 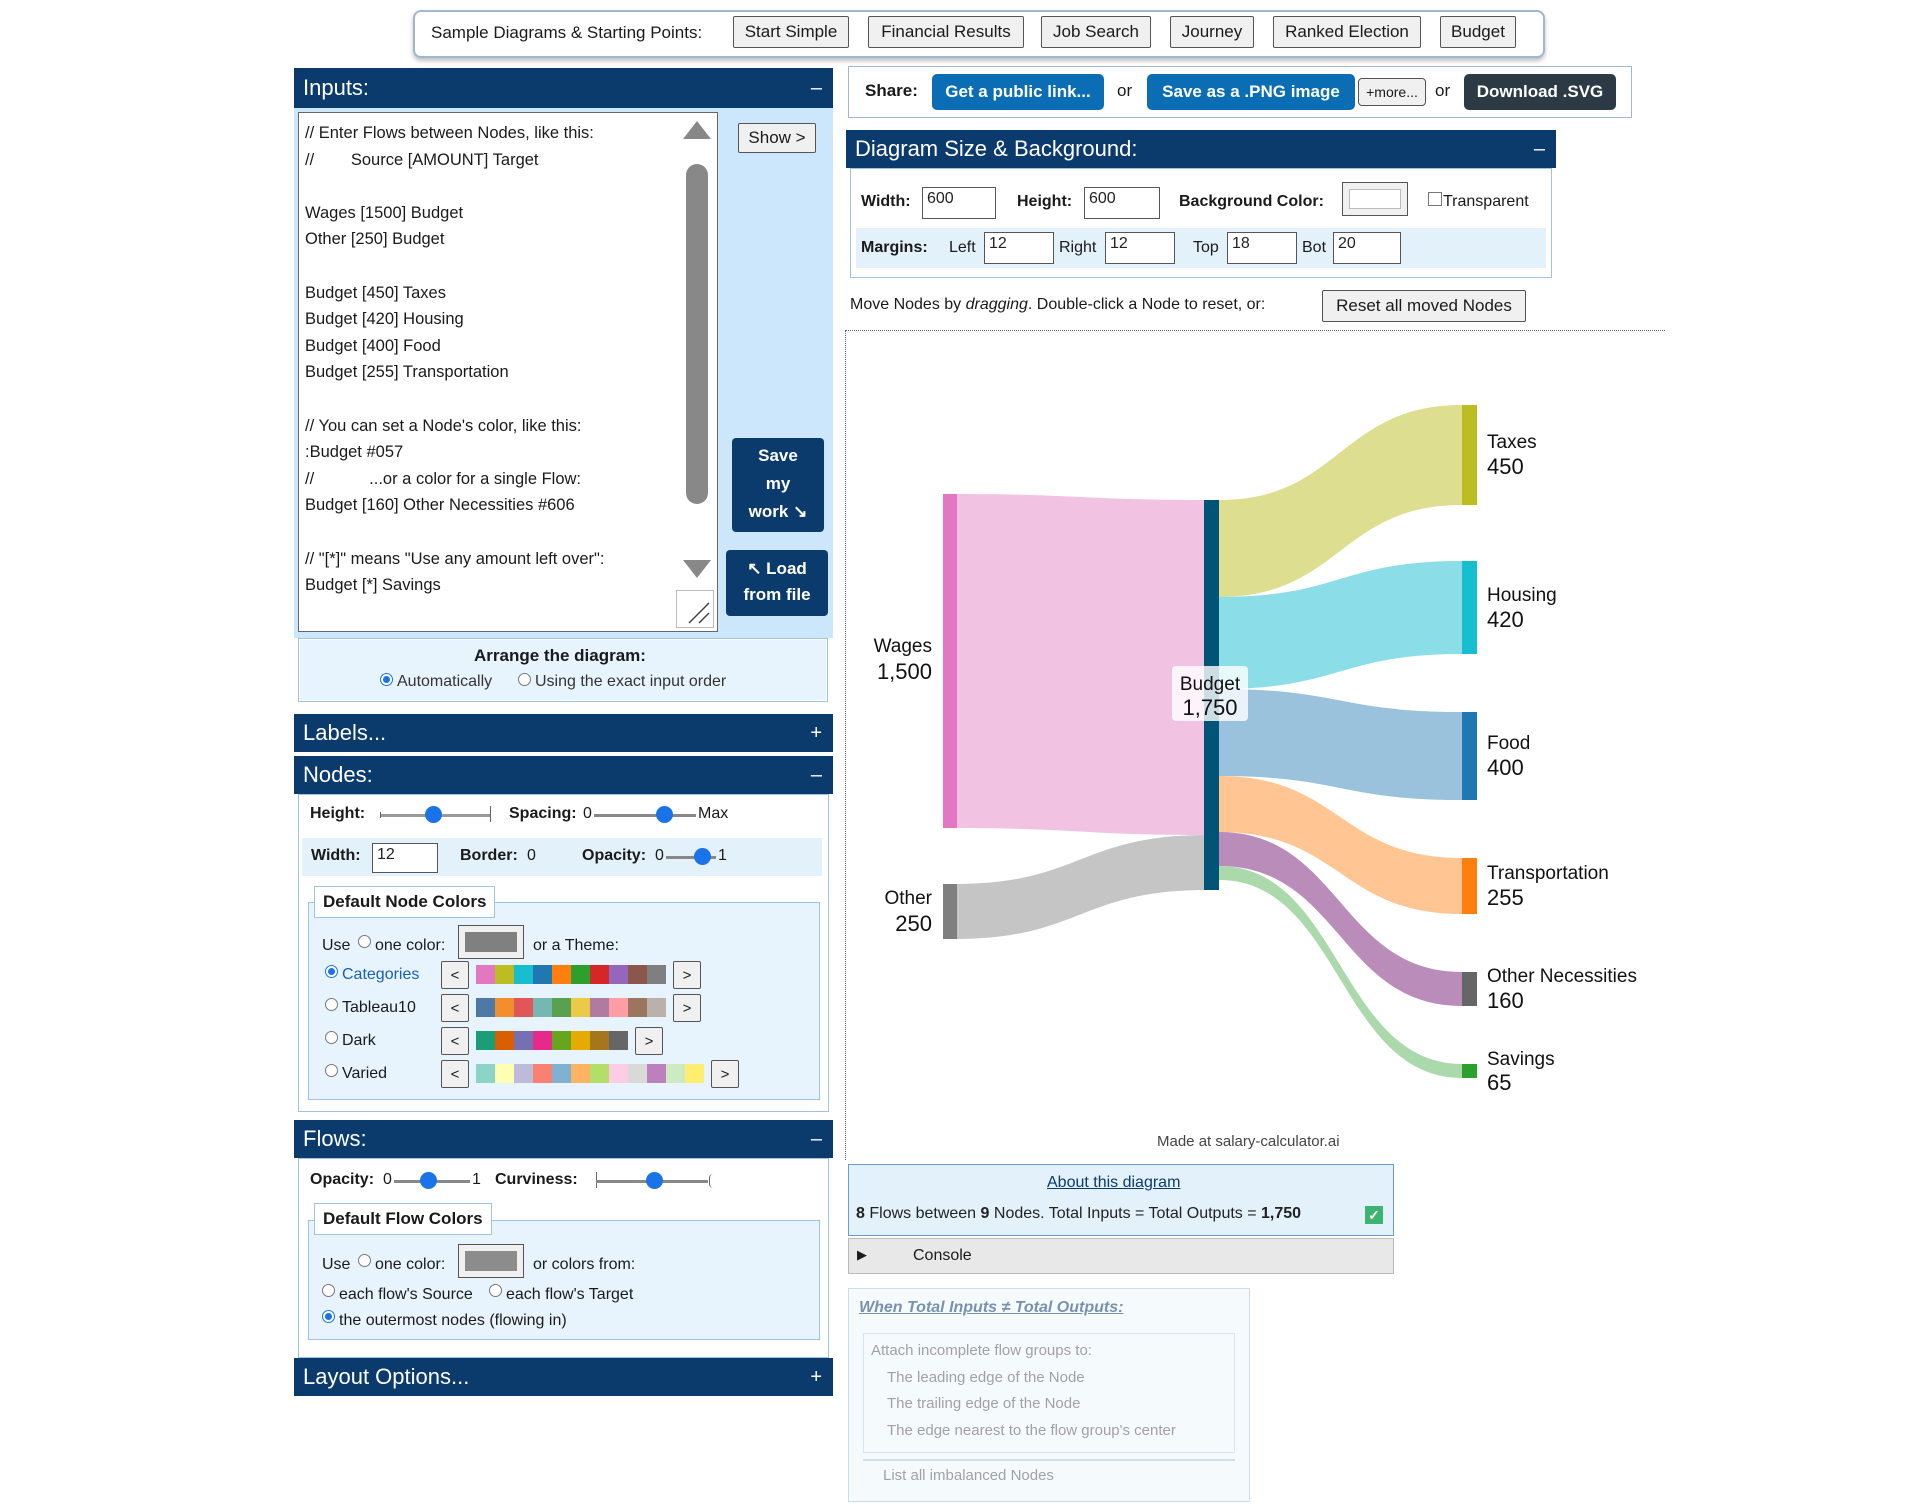 What do you see at coordinates (1562, 976) in the screenshot?
I see `node-label-other-necessities: Other Necessities` at bounding box center [1562, 976].